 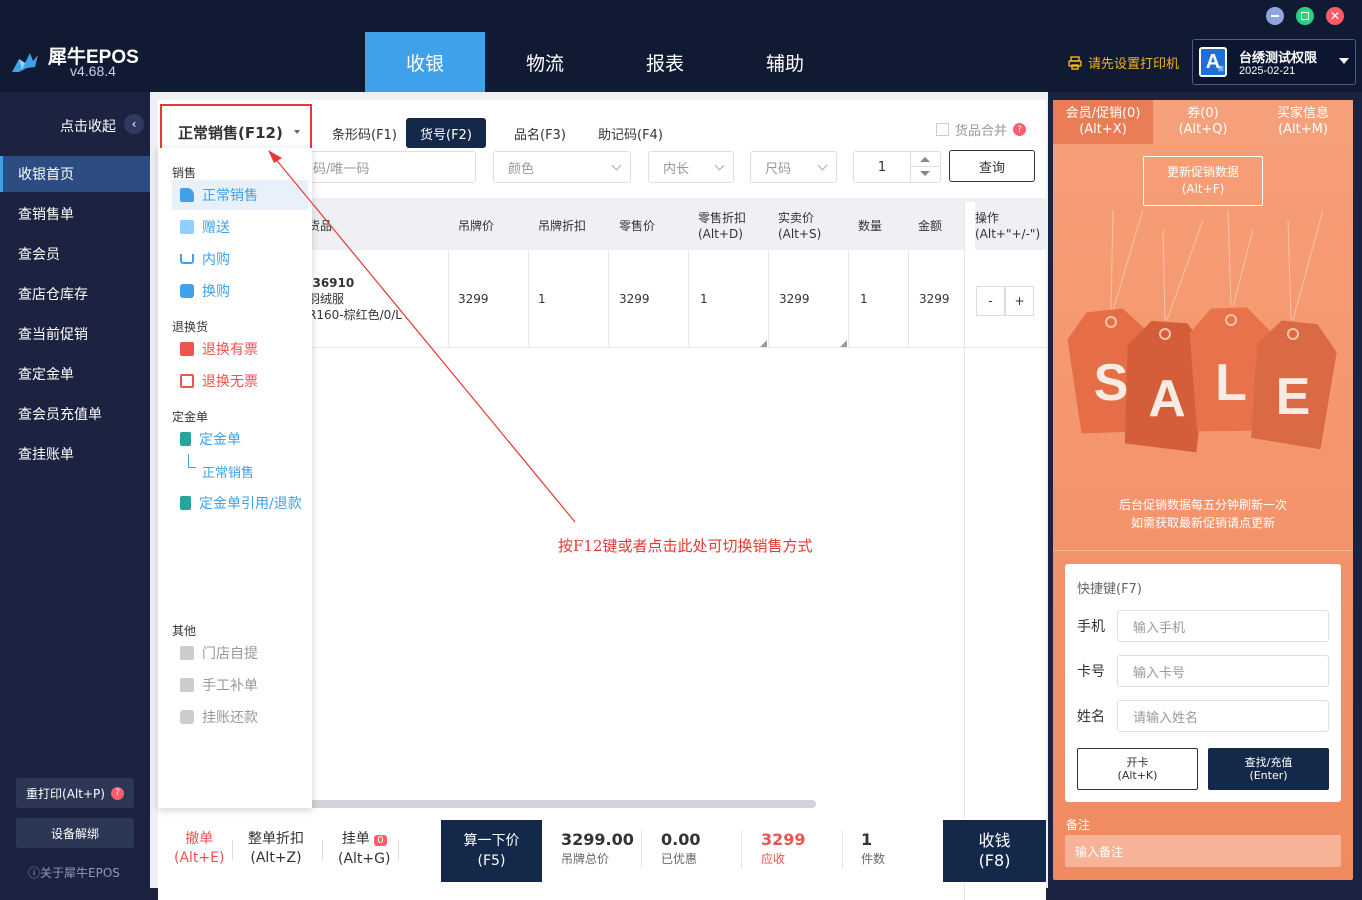 I want to click on chevron-left-icon: ‹, so click(x=134, y=124).